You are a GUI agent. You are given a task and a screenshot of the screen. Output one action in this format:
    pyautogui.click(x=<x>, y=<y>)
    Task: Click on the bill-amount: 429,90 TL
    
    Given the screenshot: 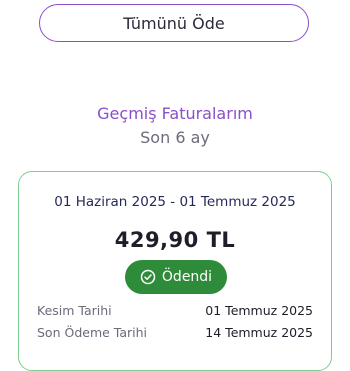 What is the action you would take?
    pyautogui.click(x=175, y=240)
    